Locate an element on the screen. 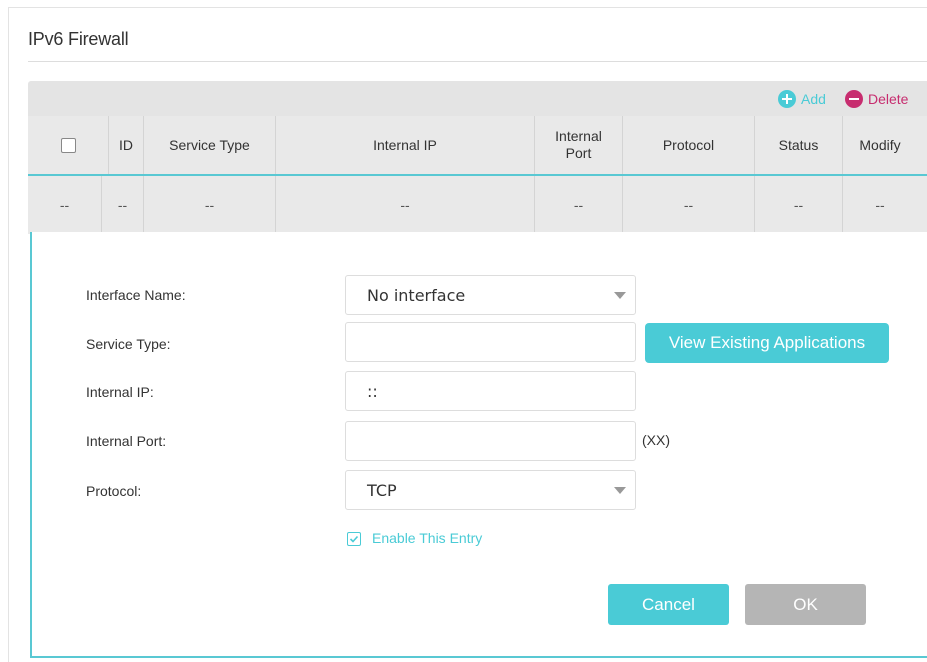 This screenshot has width=927, height=662. header-status: Status is located at coordinates (798, 144).